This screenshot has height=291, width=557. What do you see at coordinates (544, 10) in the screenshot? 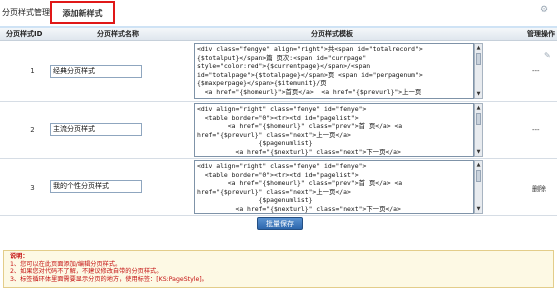
I see `gear-icon: ⚙` at bounding box center [544, 10].